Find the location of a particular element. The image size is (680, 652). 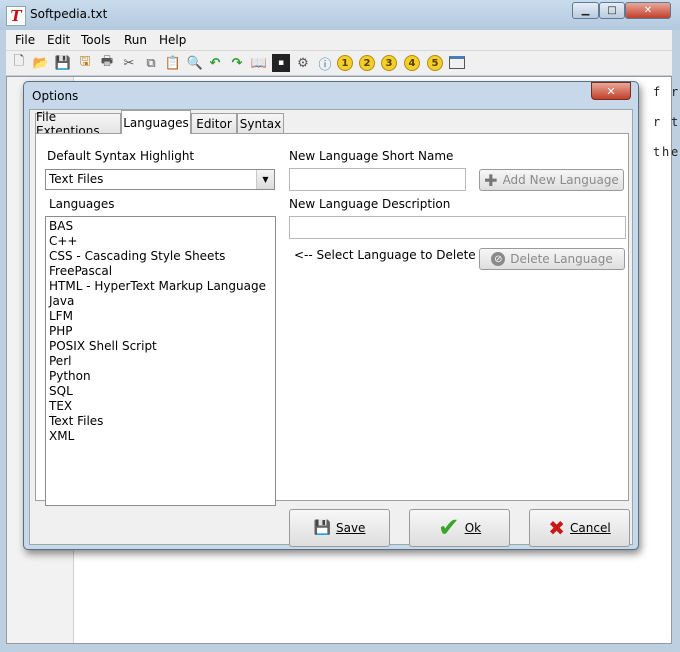

languages-label: Languages is located at coordinates (82, 204).